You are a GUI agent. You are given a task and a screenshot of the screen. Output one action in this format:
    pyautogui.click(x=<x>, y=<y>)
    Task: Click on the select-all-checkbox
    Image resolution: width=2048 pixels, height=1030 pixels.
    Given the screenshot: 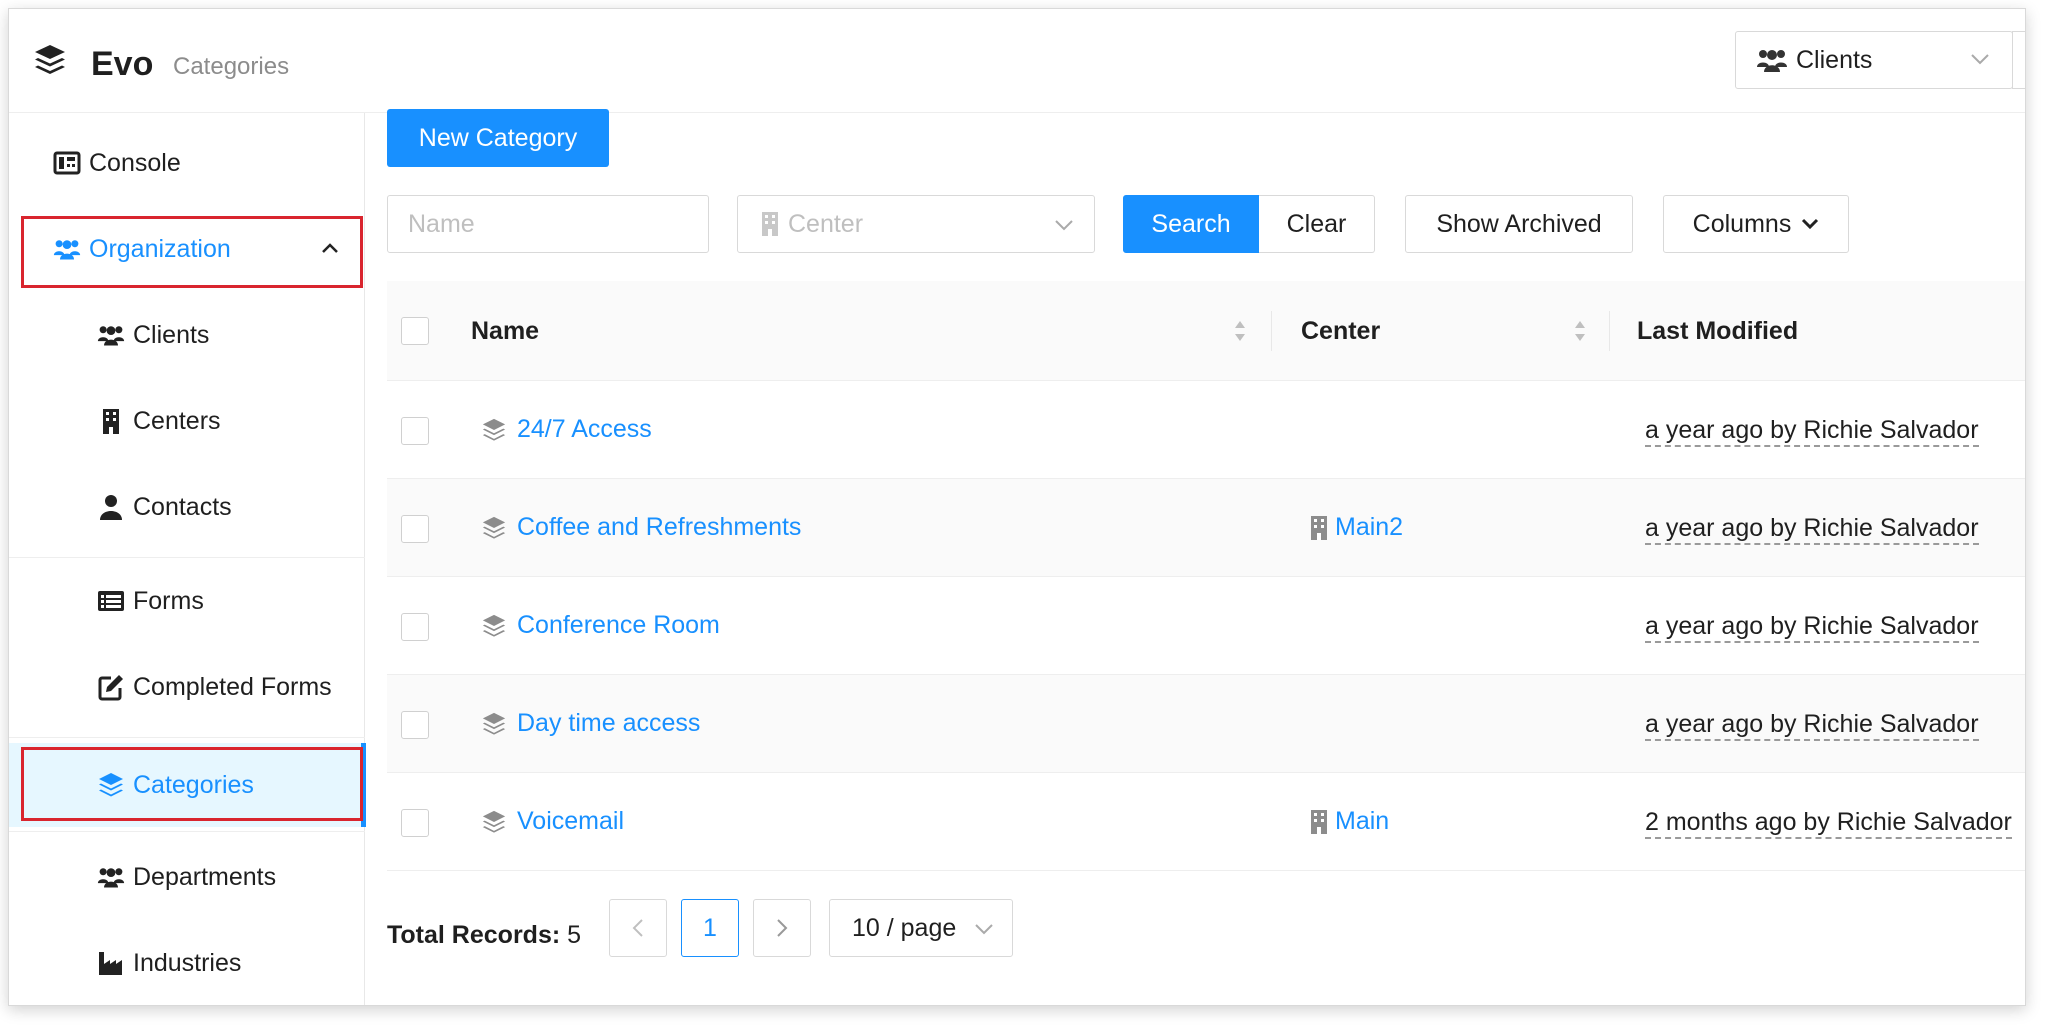 What is the action you would take?
    pyautogui.click(x=415, y=331)
    